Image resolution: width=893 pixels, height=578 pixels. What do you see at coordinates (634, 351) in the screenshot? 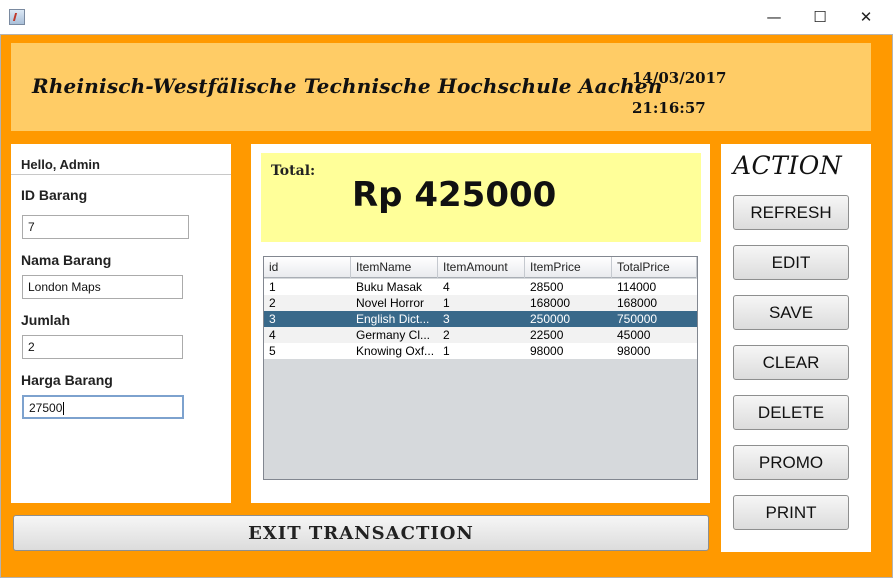
I see `cell-totalprice: 98000` at bounding box center [634, 351].